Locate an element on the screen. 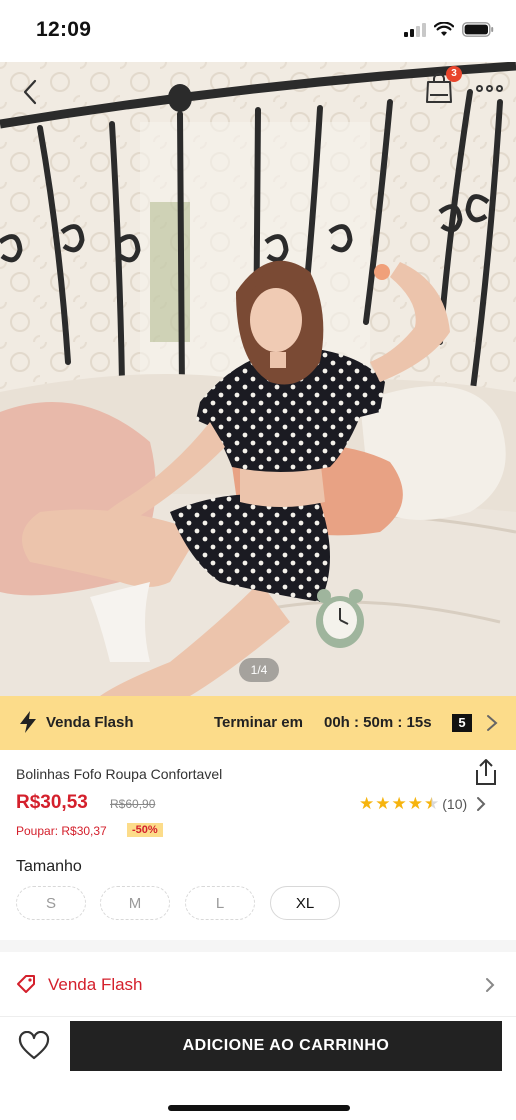 This screenshot has height=1120, width=516. bottom-action-bar: ADICIONE AO CARRINHO is located at coordinates (258, 1068).